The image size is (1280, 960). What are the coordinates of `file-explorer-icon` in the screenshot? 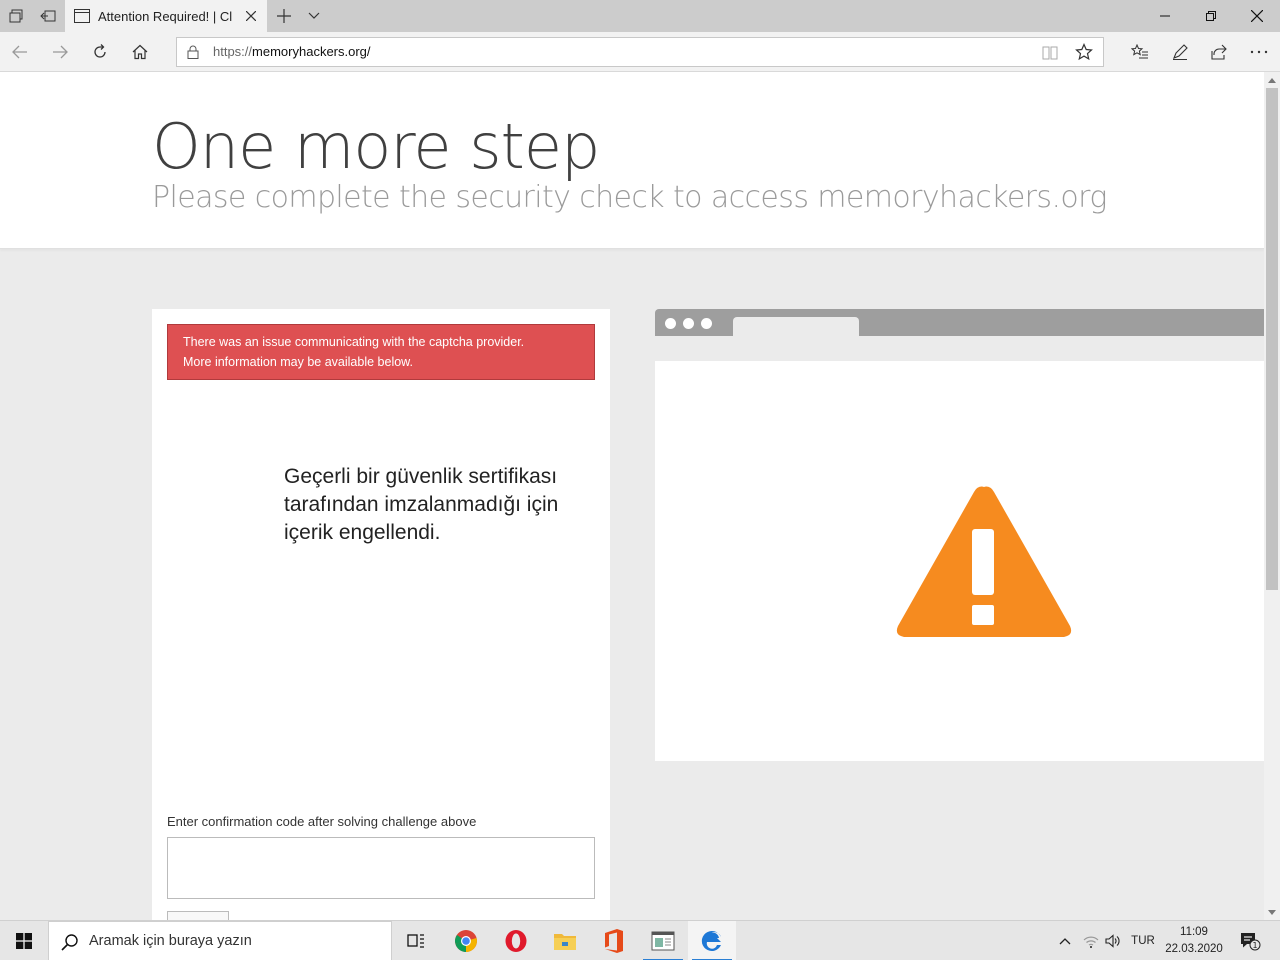 It's located at (565, 940).